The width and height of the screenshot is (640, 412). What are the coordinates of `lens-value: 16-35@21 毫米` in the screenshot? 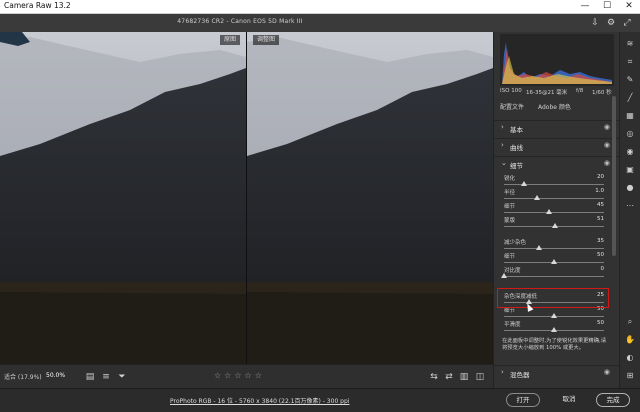 It's located at (547, 93).